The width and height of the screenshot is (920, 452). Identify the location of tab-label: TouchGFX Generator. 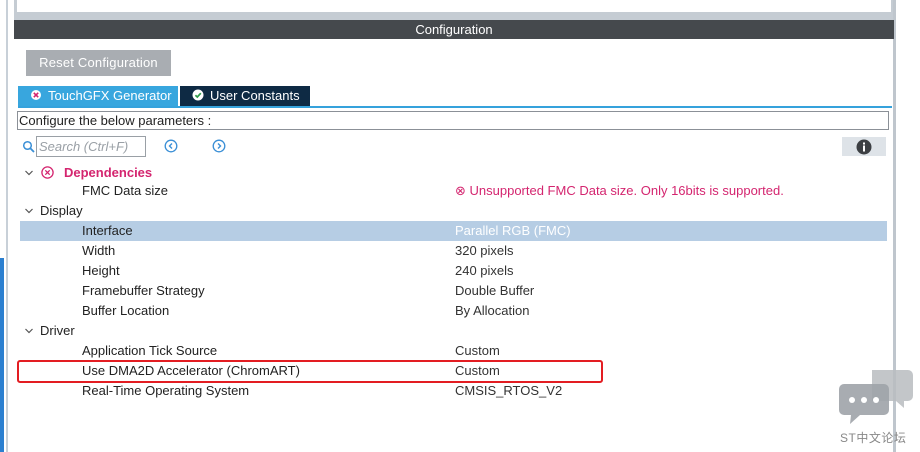
(110, 95).